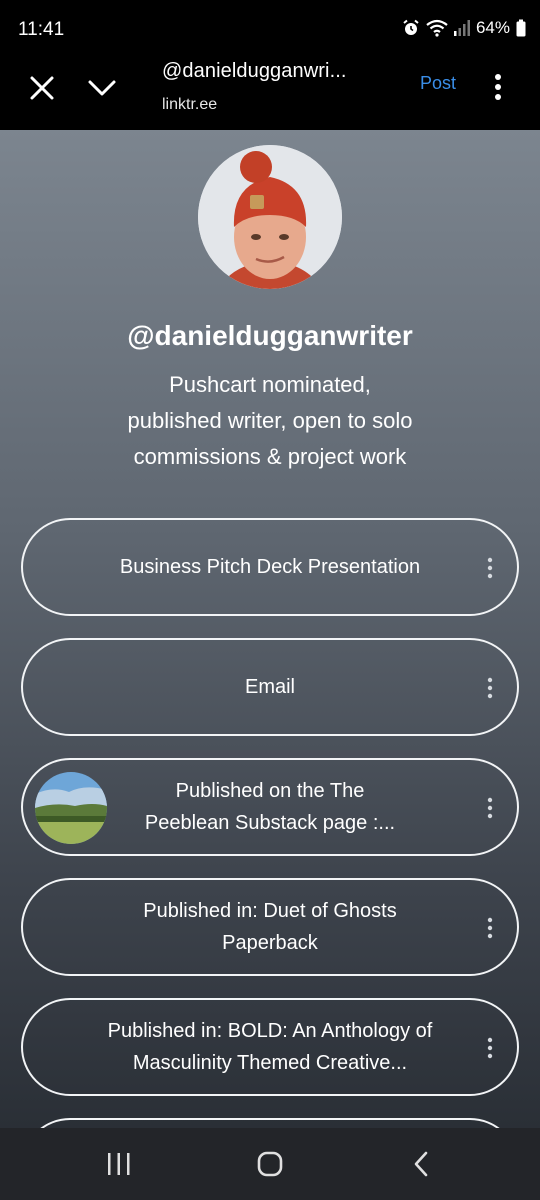 This screenshot has width=540, height=1200. I want to click on signal-icon, so click(461, 28).